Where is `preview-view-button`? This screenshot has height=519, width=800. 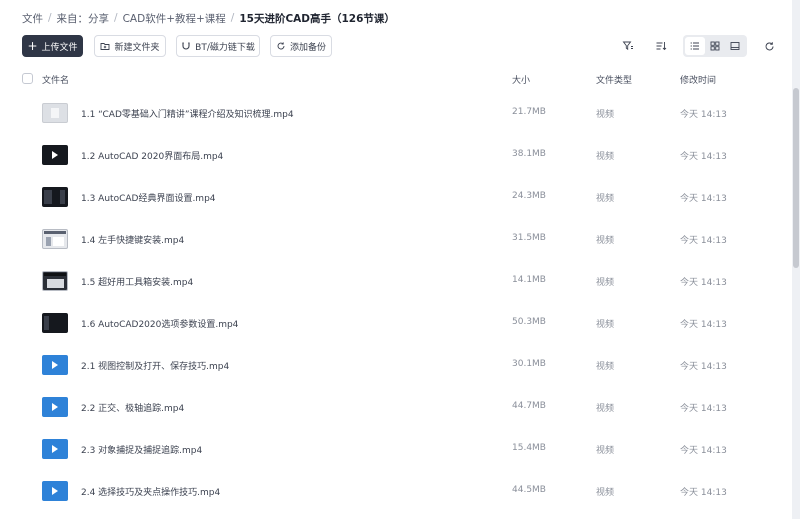
preview-view-button is located at coordinates (735, 46).